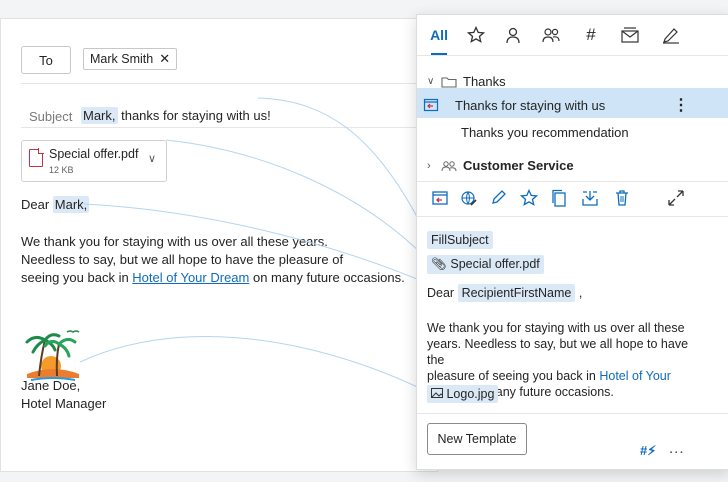  I want to click on recipient-chip: Mark Smith ✕, so click(130, 59).